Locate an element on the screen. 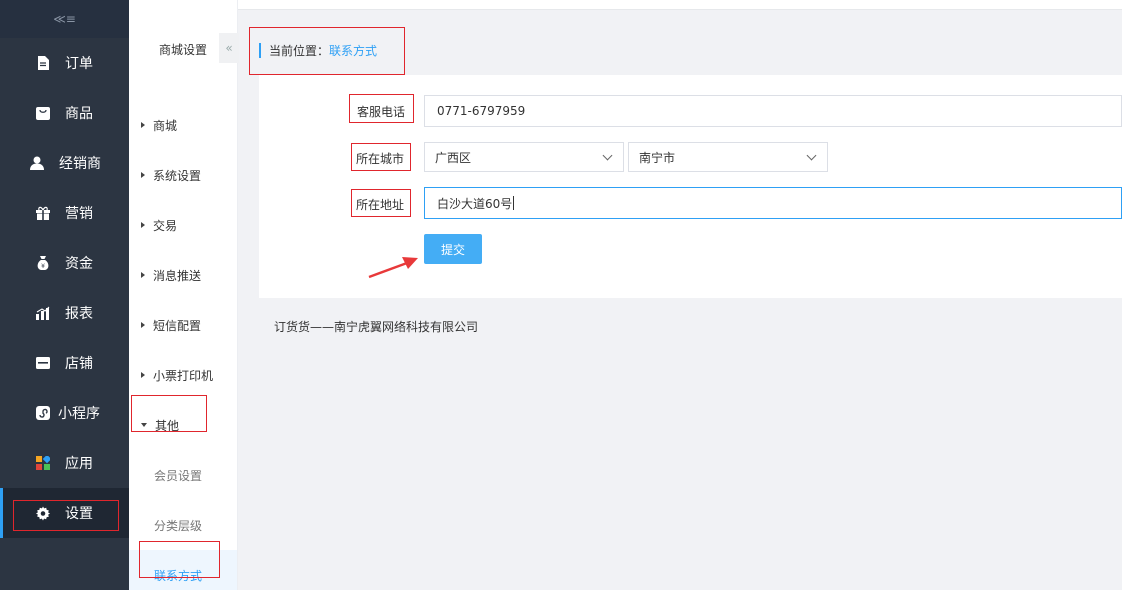 This screenshot has width=1122, height=590. menu-collapse-icon: ≪≡ is located at coordinates (64, 19).